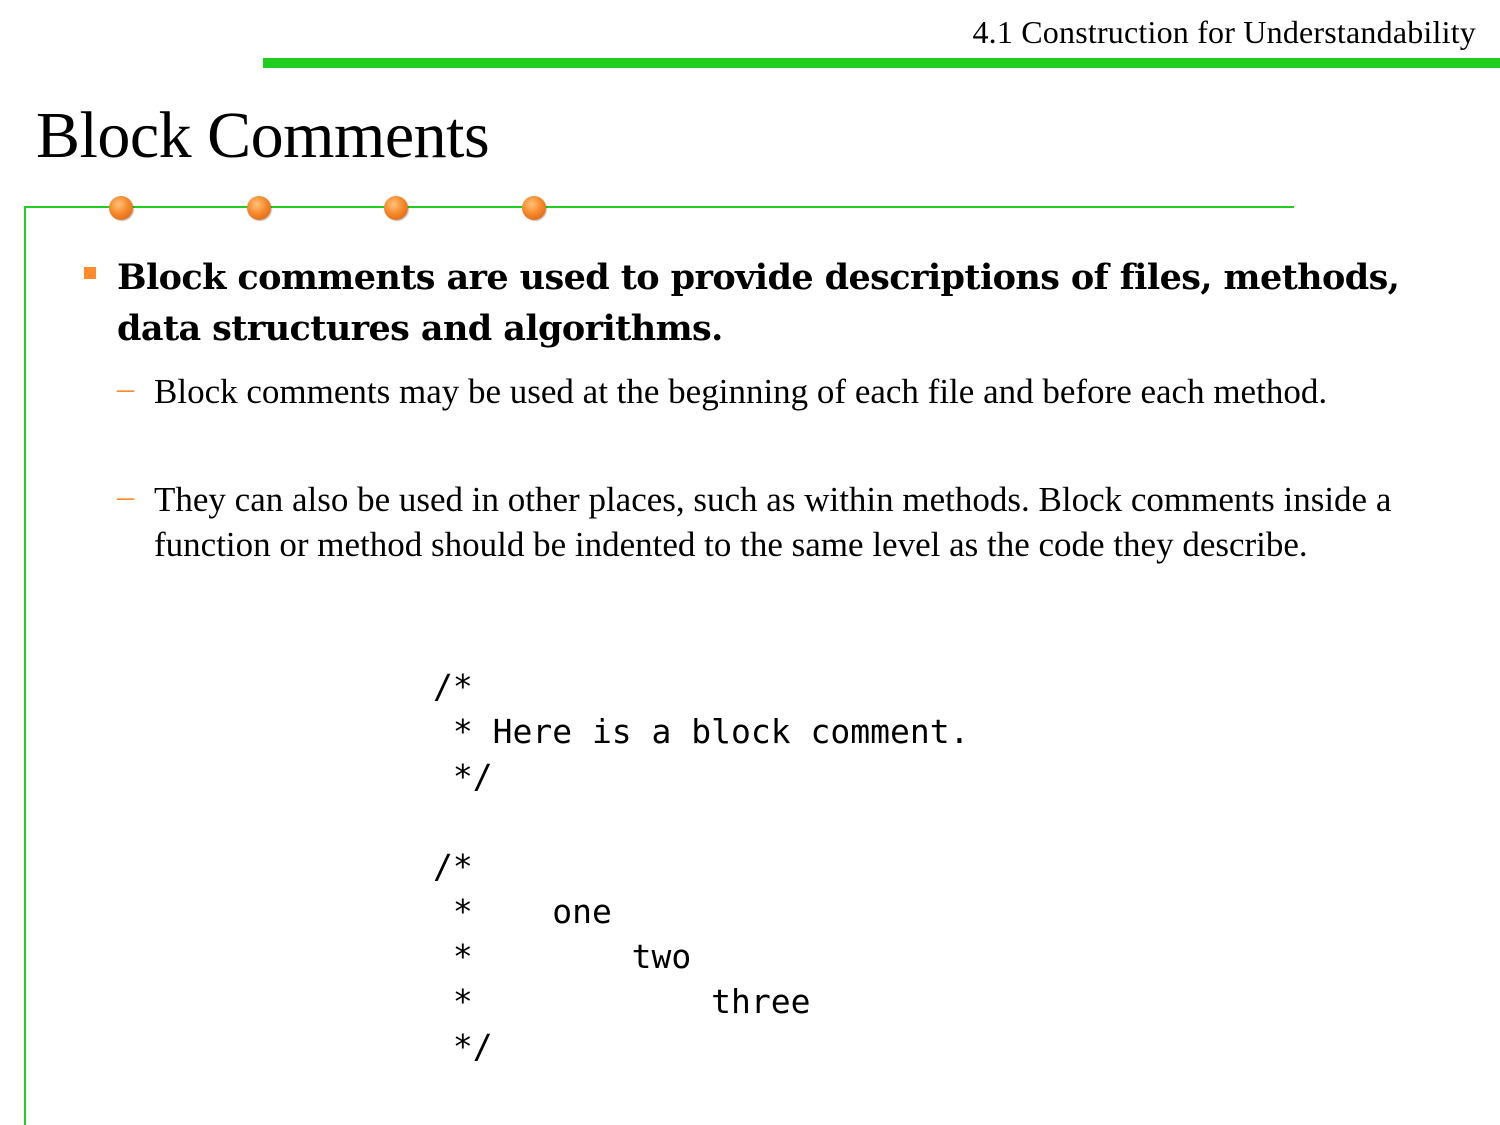 The image size is (1500, 1125). What do you see at coordinates (90, 273) in the screenshot?
I see `bullet-marker` at bounding box center [90, 273].